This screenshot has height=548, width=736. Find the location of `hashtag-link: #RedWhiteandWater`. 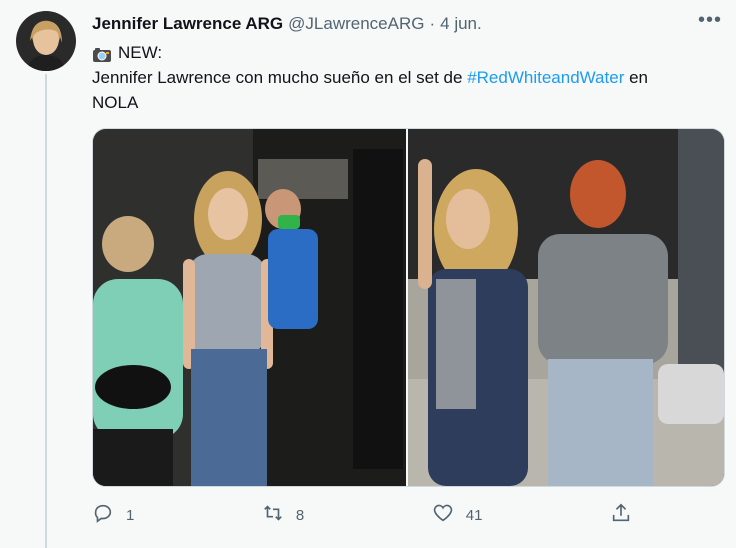

hashtag-link: #RedWhiteandWater is located at coordinates (545, 77).